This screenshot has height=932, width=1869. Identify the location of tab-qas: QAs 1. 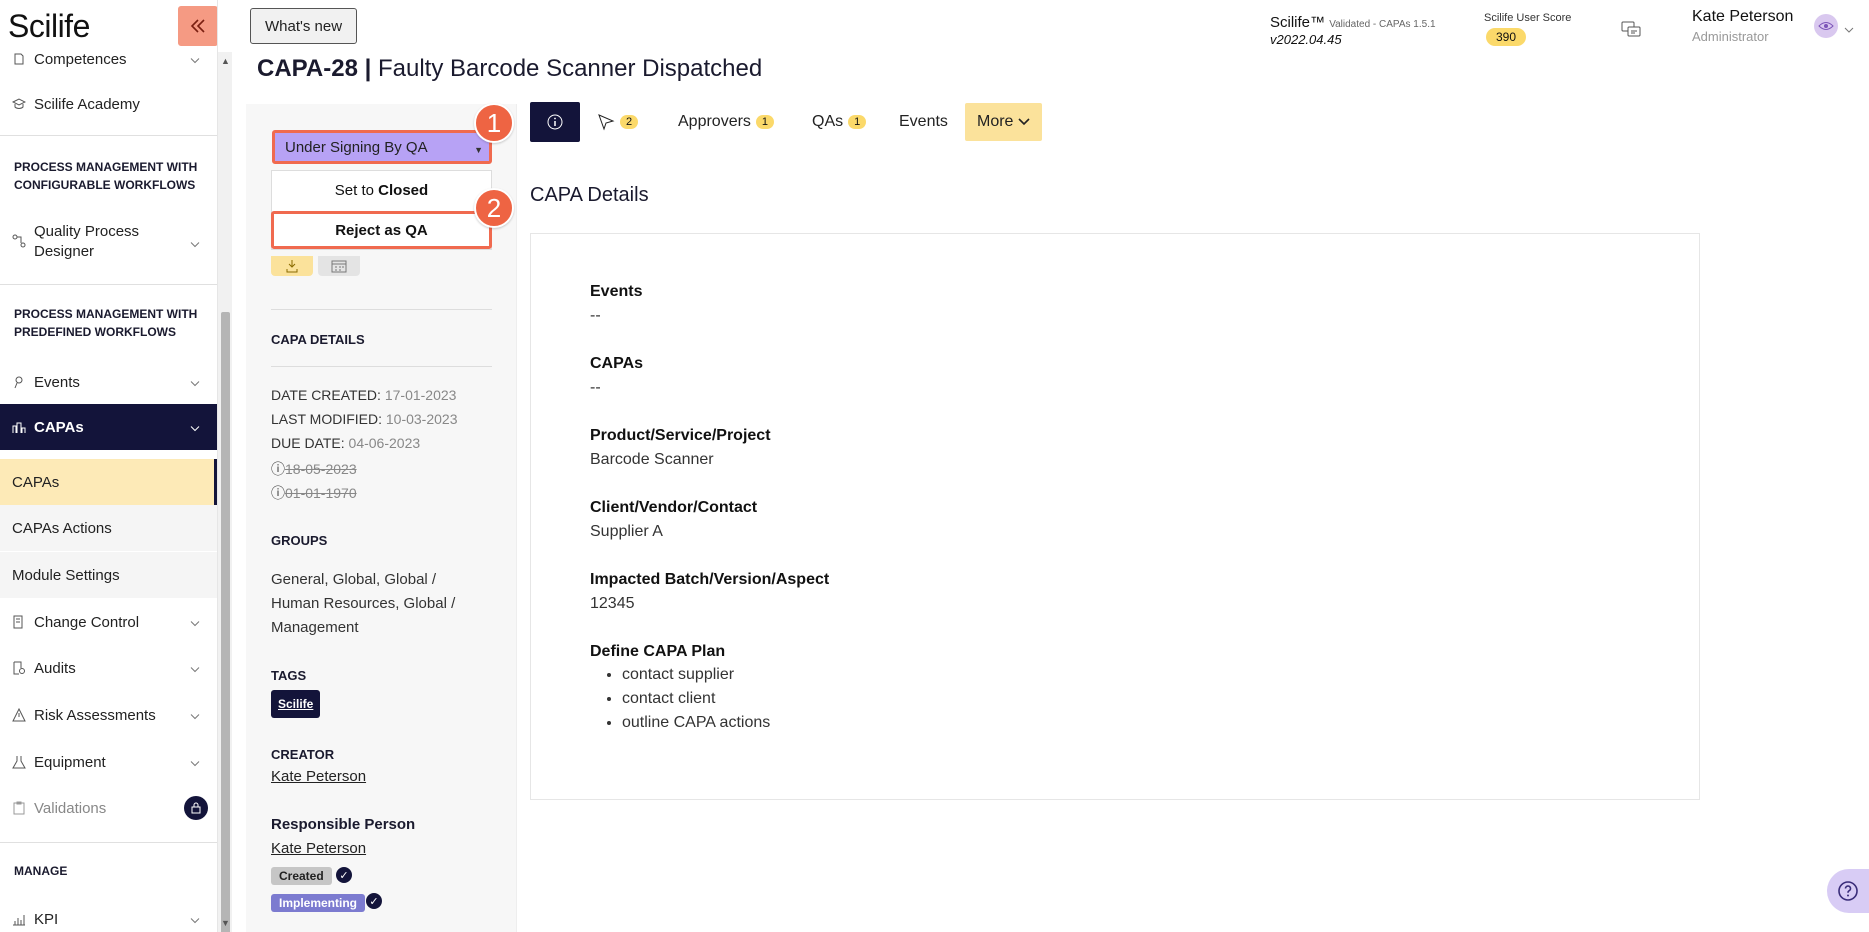
(839, 122).